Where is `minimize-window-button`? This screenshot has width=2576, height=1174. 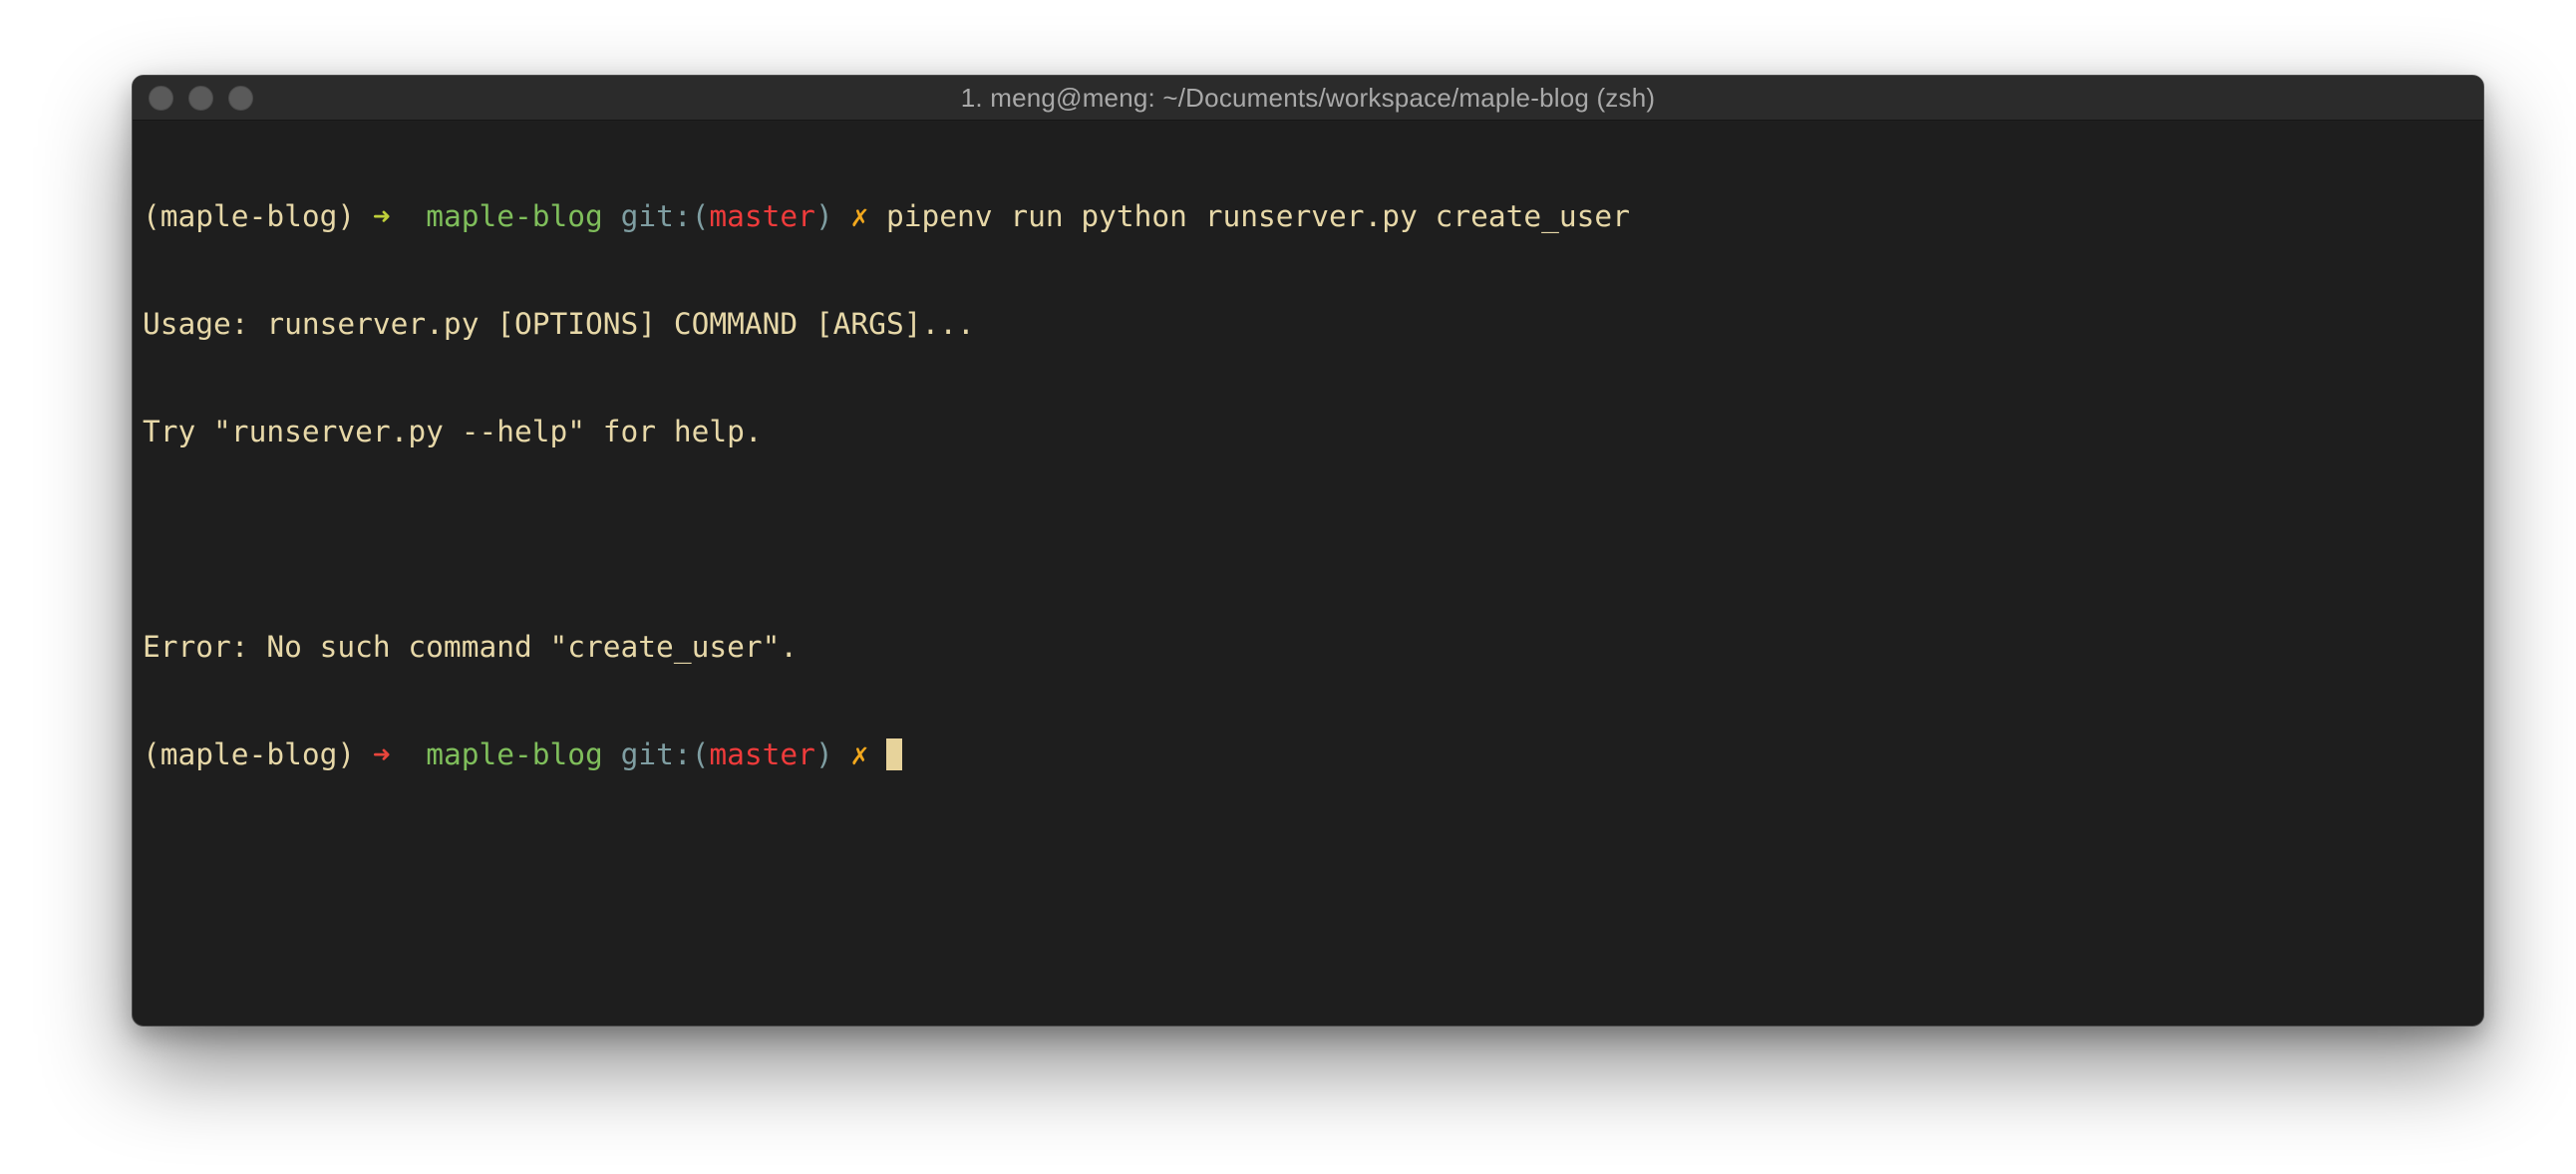
minimize-window-button is located at coordinates (200, 98).